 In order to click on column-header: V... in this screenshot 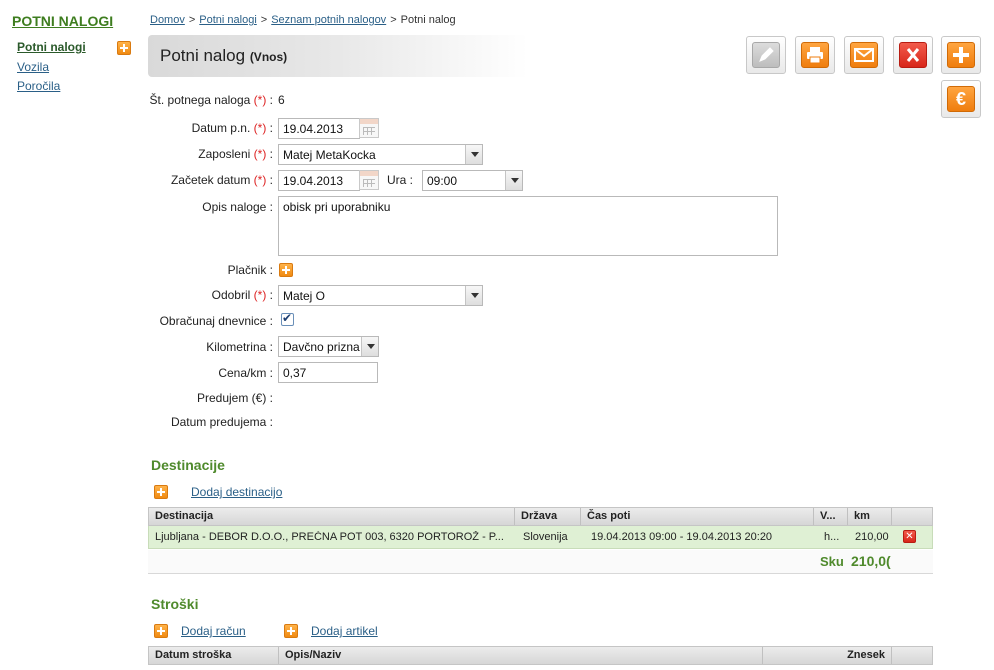, I will do `click(831, 516)`.